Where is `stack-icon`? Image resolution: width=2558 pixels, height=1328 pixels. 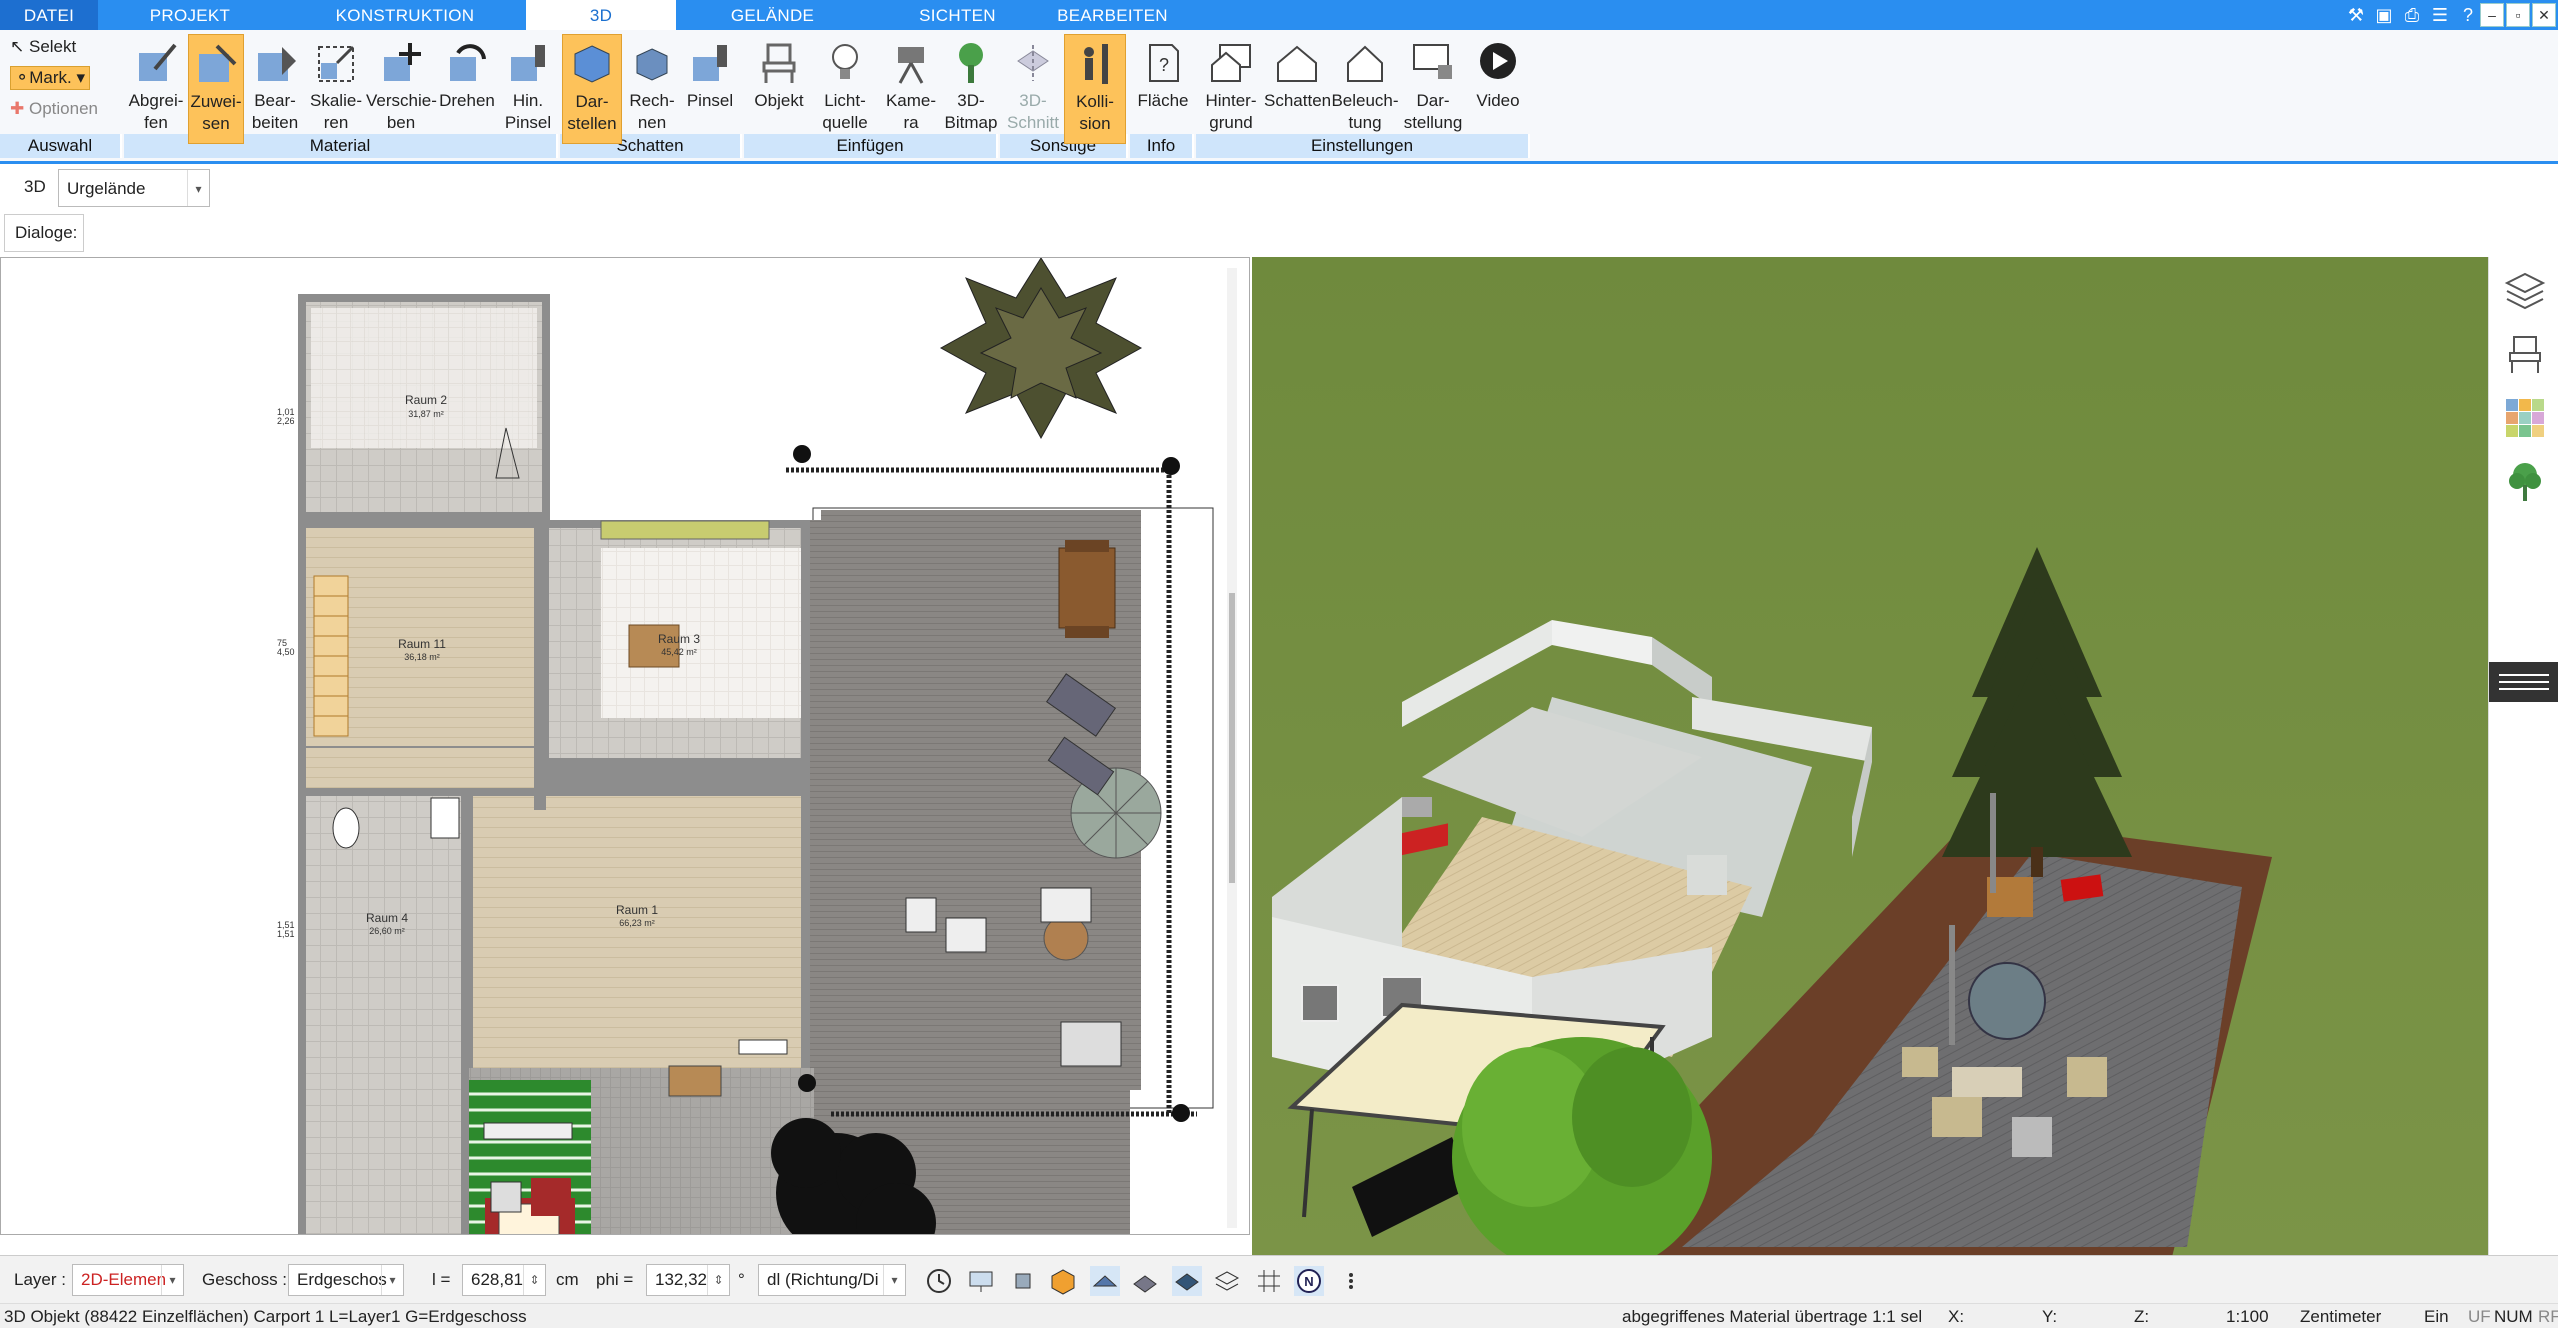 stack-icon is located at coordinates (1227, 1281).